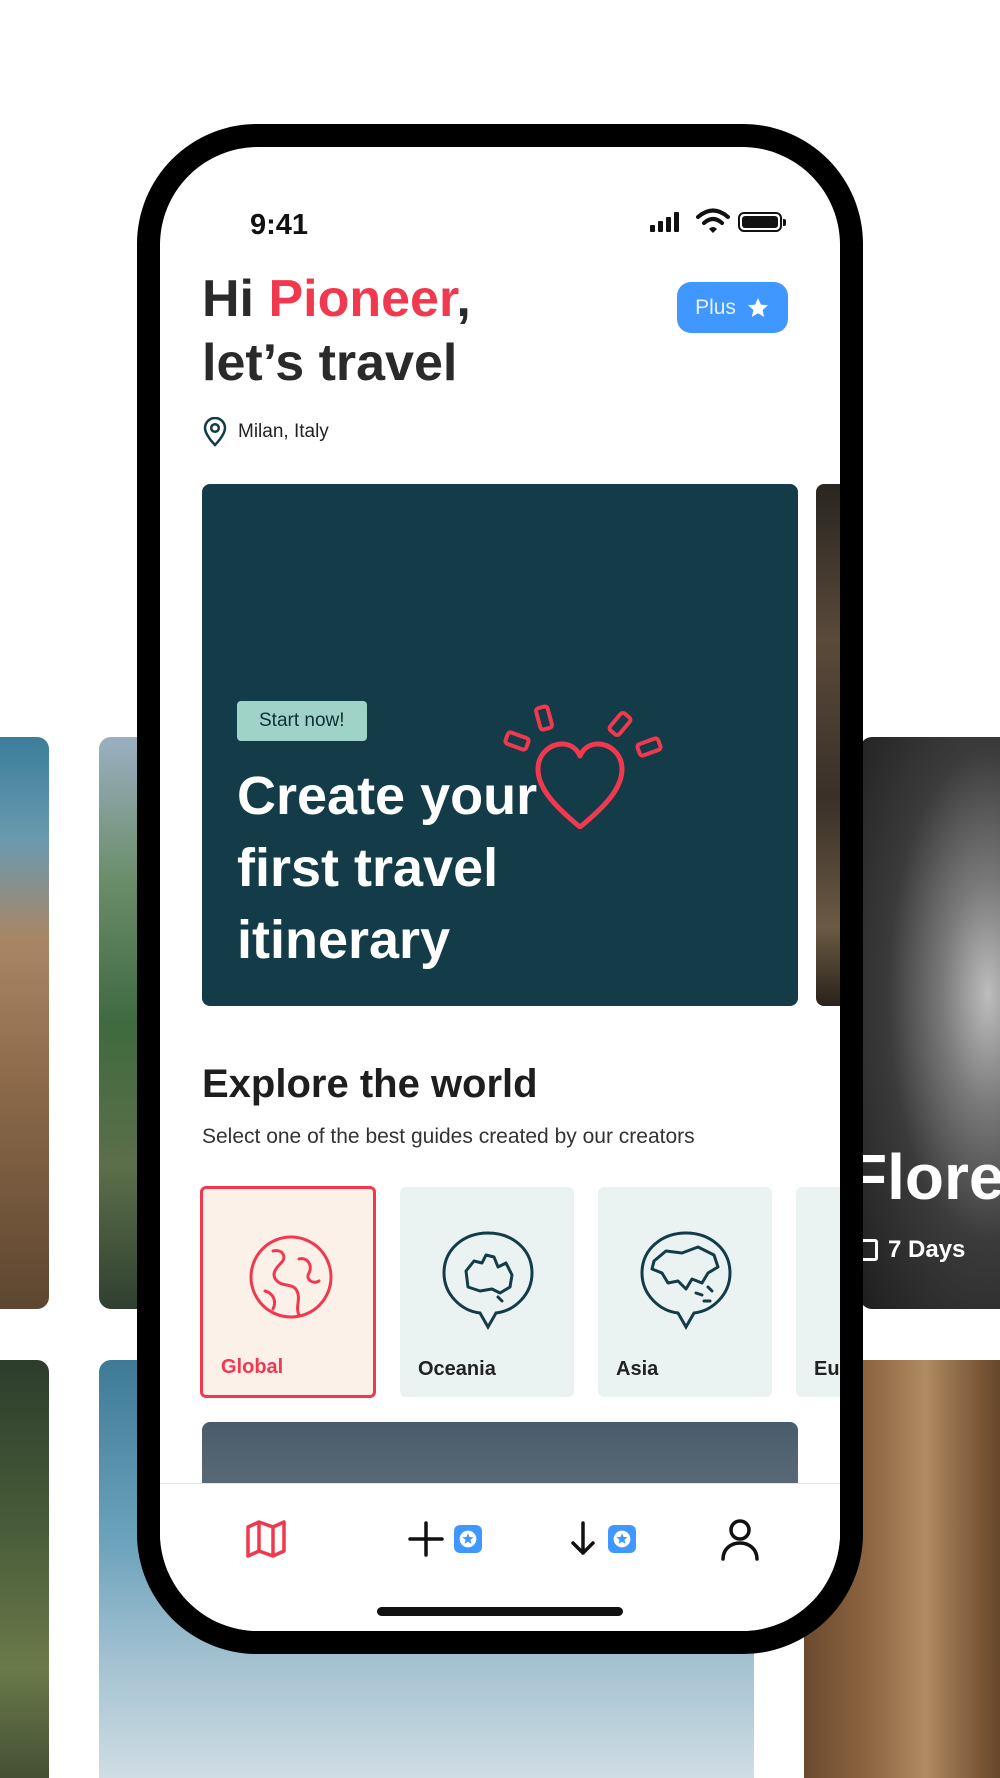 This screenshot has height=1778, width=1000. I want to click on greeting-heading: Hi Pioneer, let’s travel, so click(336, 331).